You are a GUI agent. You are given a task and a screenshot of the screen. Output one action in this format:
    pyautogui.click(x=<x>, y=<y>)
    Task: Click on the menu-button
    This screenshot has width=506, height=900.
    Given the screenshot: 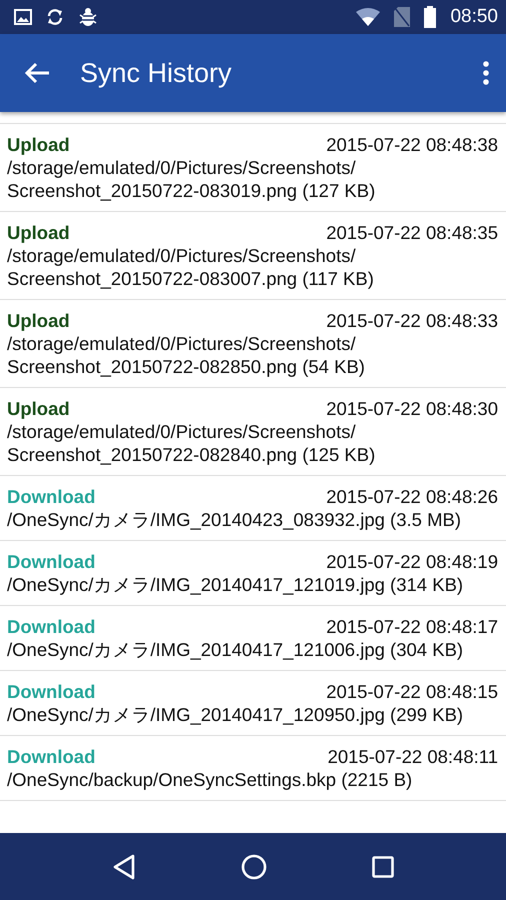 What is the action you would take?
    pyautogui.click(x=486, y=73)
    